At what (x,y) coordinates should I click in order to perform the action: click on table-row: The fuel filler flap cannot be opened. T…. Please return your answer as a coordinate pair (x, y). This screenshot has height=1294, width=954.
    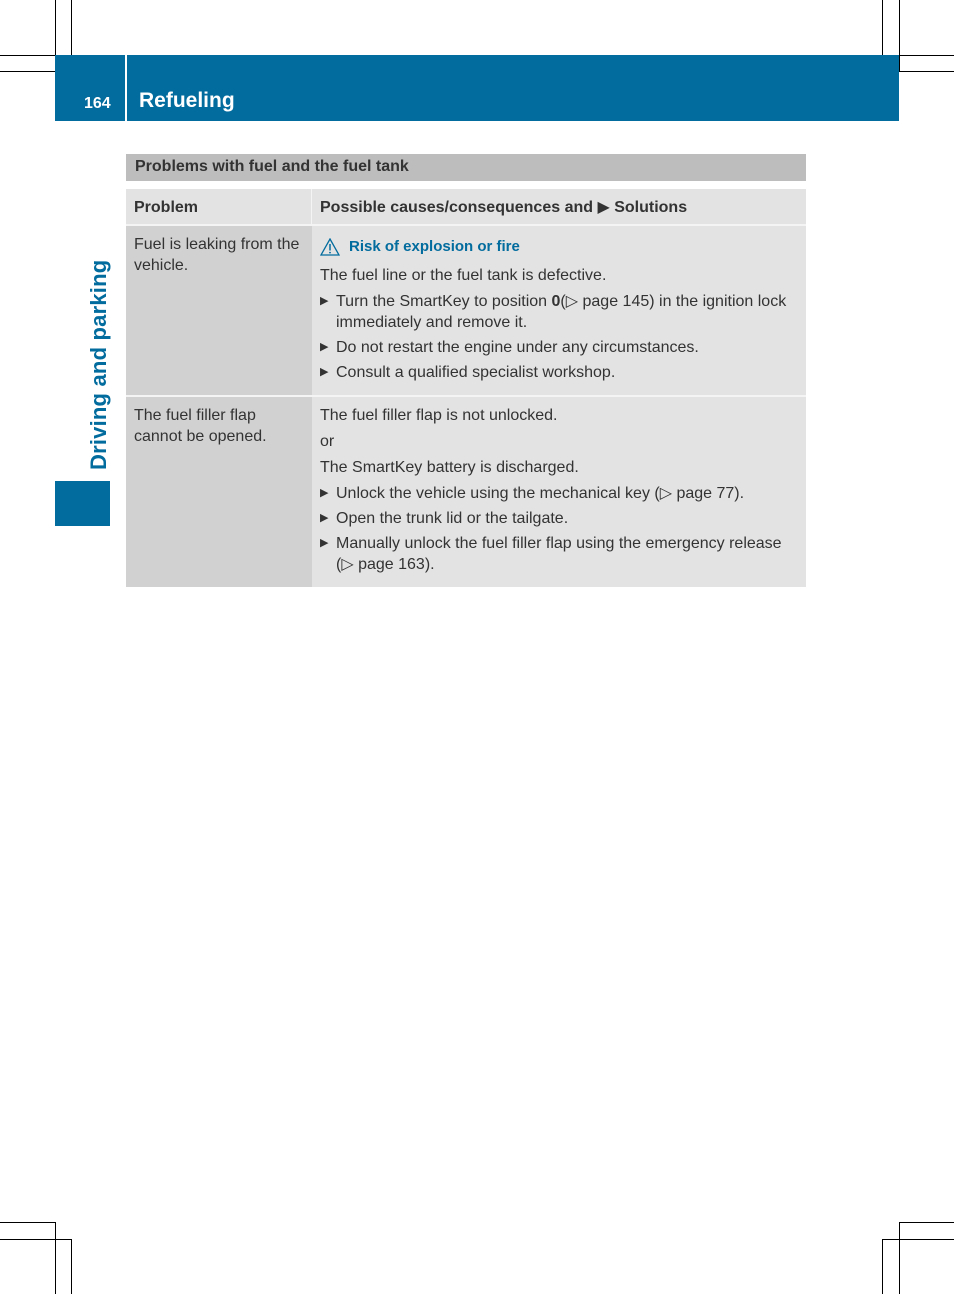
    Looking at the image, I should click on (466, 492).